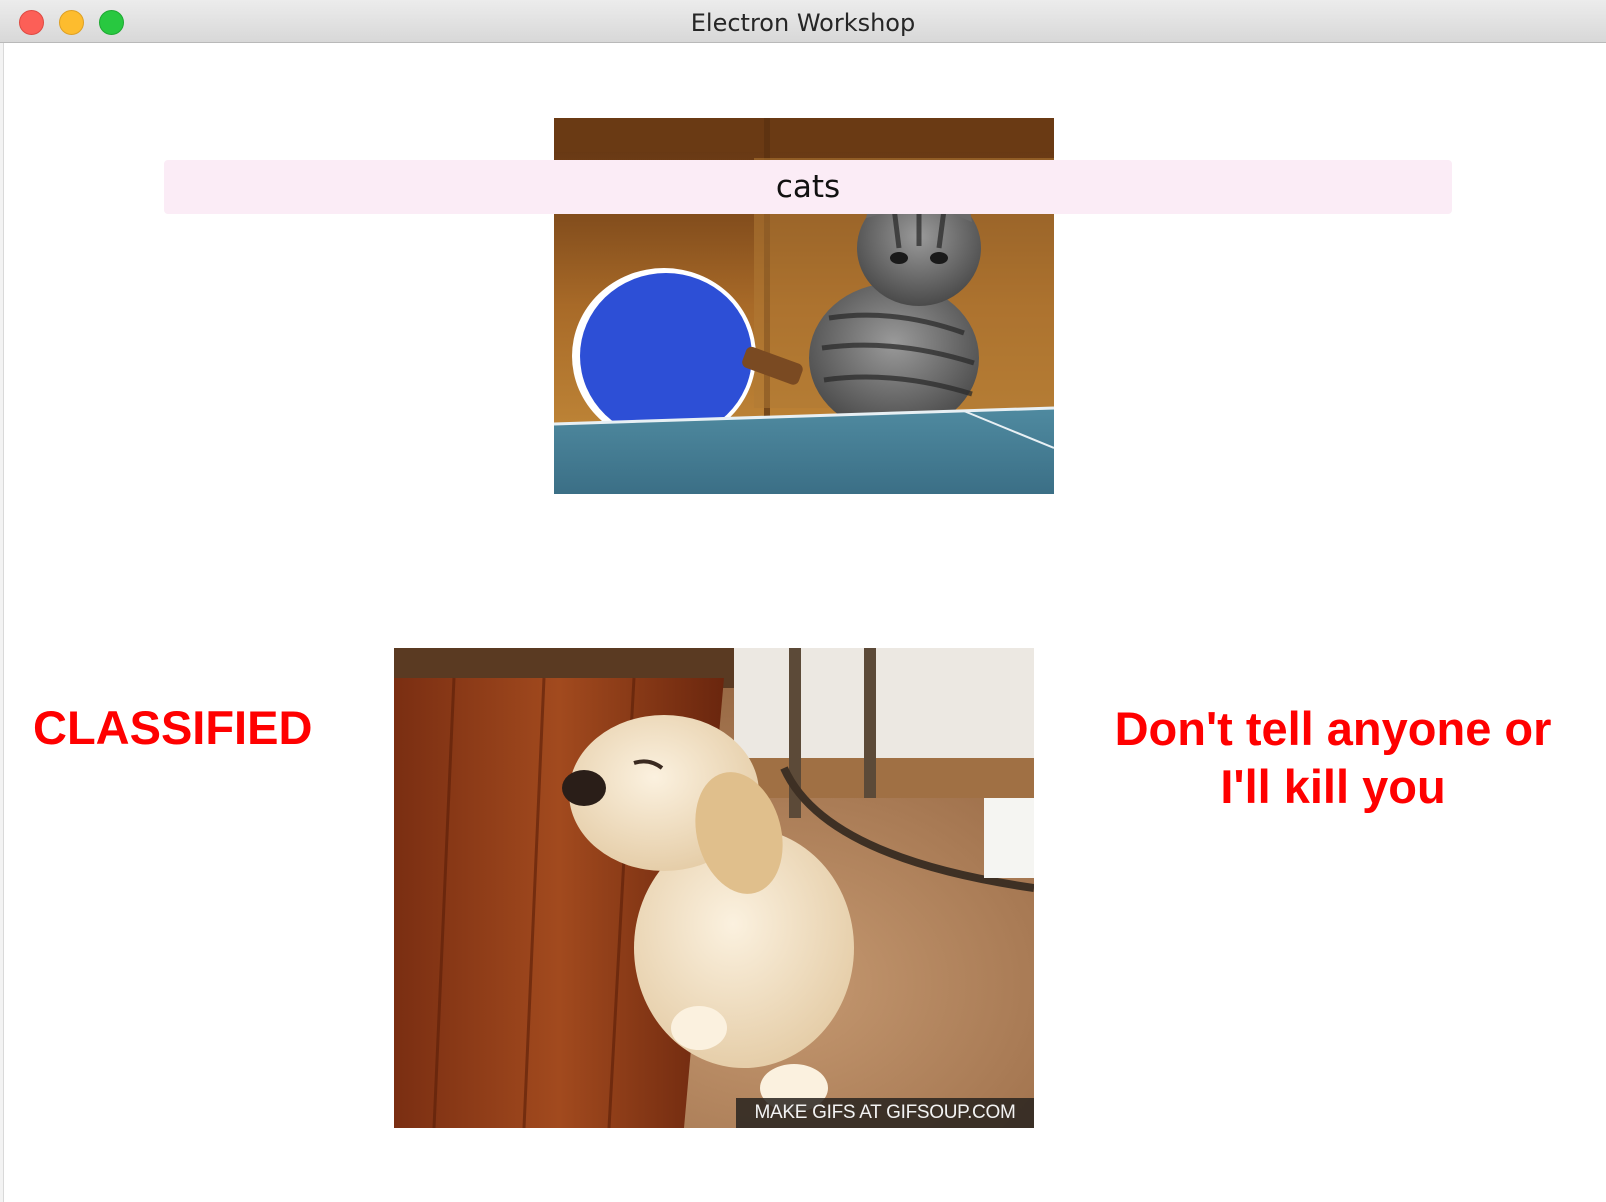  Describe the element at coordinates (173, 727) in the screenshot. I see `classified-label: CLASSIFIED` at that location.